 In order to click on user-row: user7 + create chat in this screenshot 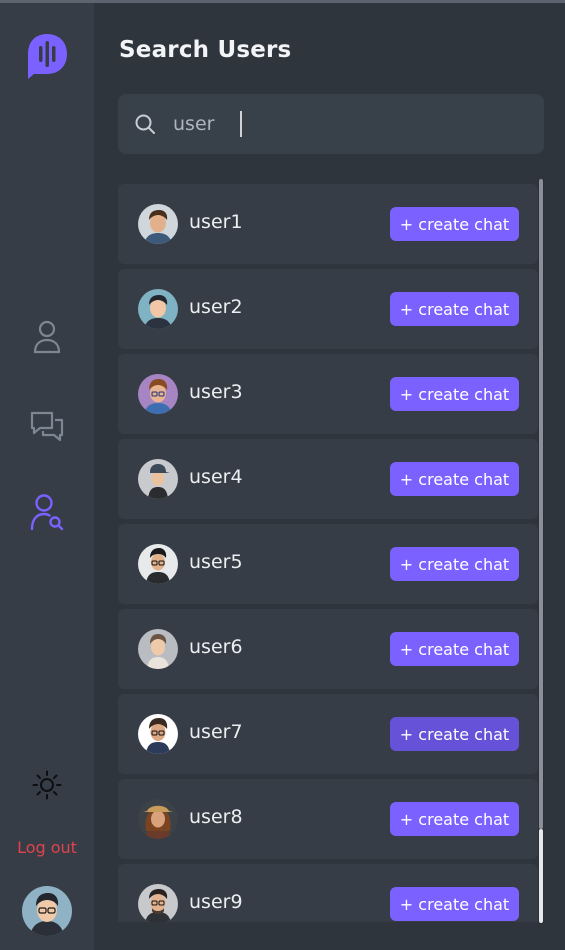, I will do `click(328, 734)`.